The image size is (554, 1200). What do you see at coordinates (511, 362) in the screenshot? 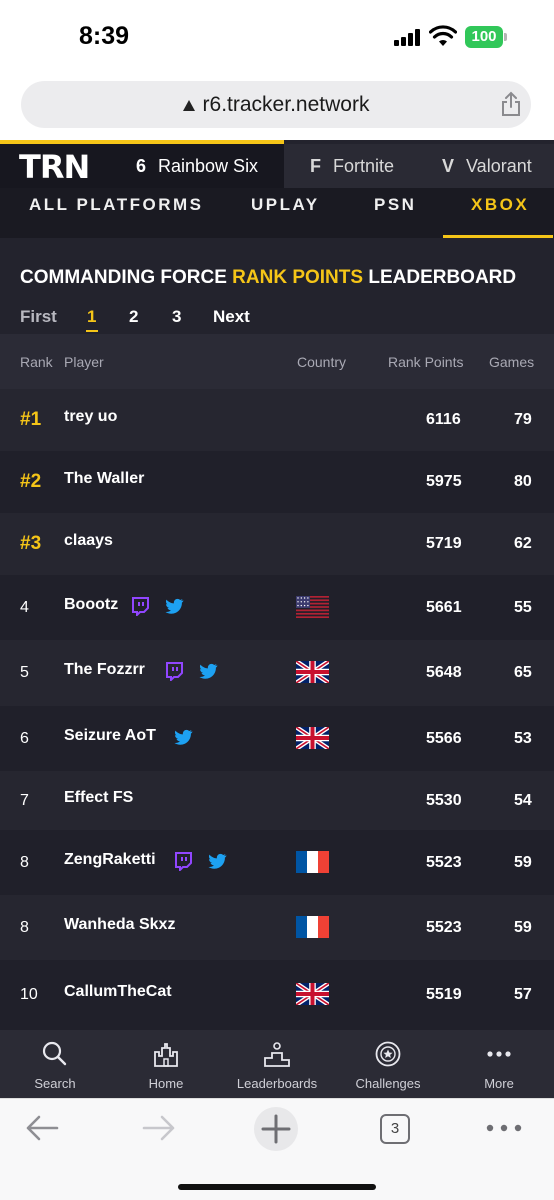
I see `column-games: Games` at bounding box center [511, 362].